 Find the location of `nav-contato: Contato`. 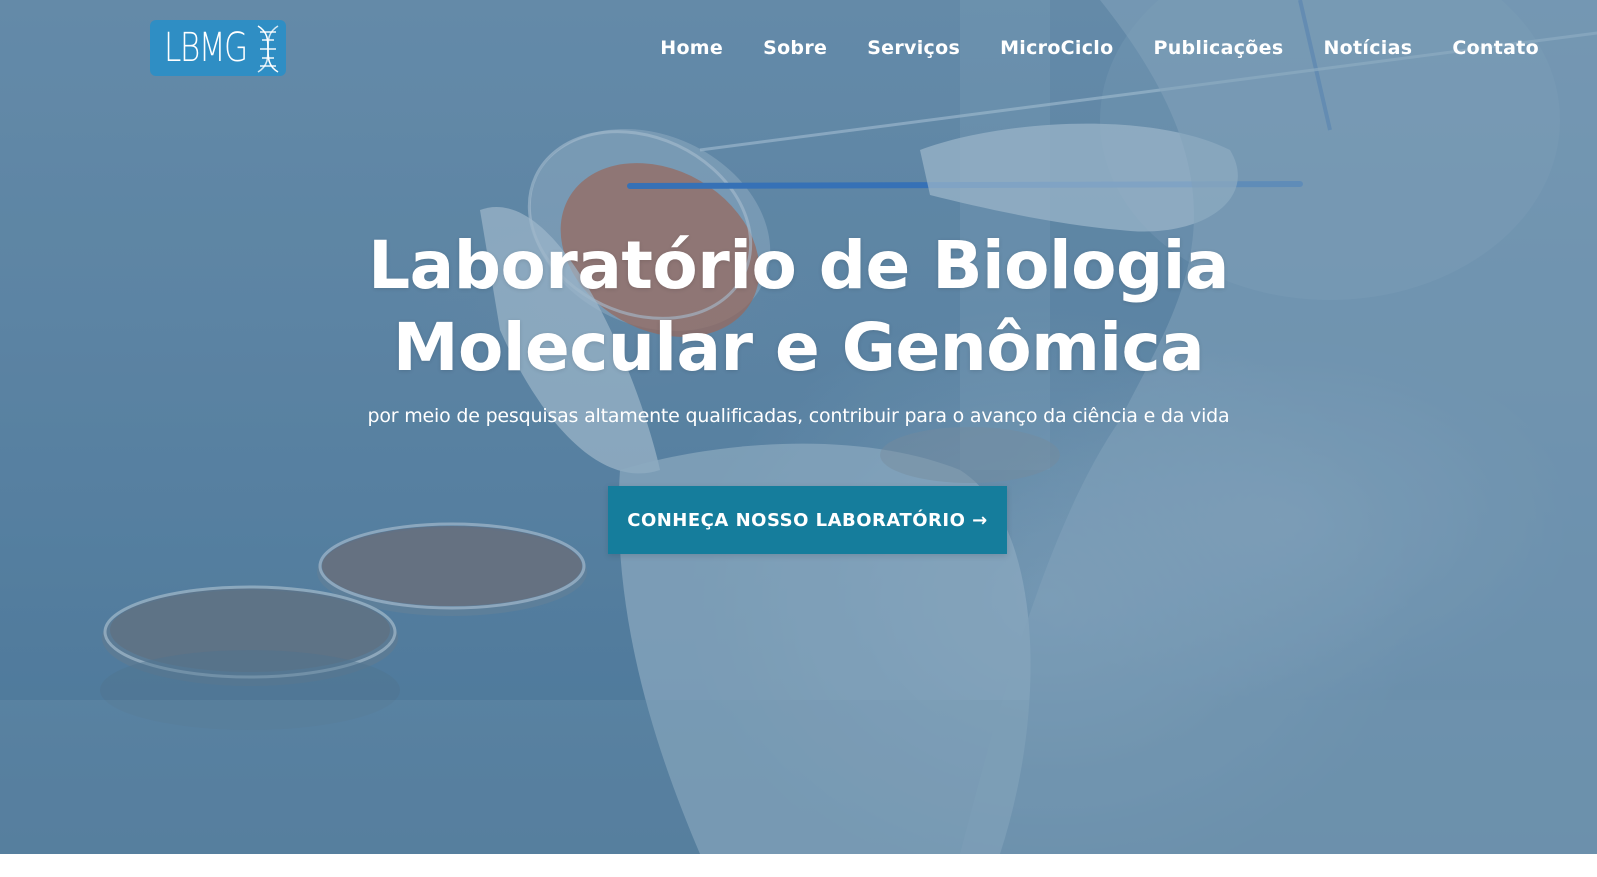

nav-contato: Contato is located at coordinates (1495, 48).